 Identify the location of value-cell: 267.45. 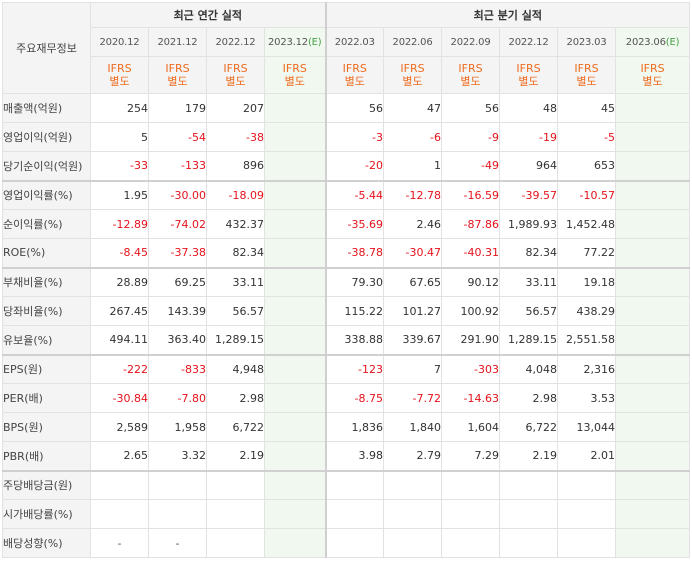
(119, 311).